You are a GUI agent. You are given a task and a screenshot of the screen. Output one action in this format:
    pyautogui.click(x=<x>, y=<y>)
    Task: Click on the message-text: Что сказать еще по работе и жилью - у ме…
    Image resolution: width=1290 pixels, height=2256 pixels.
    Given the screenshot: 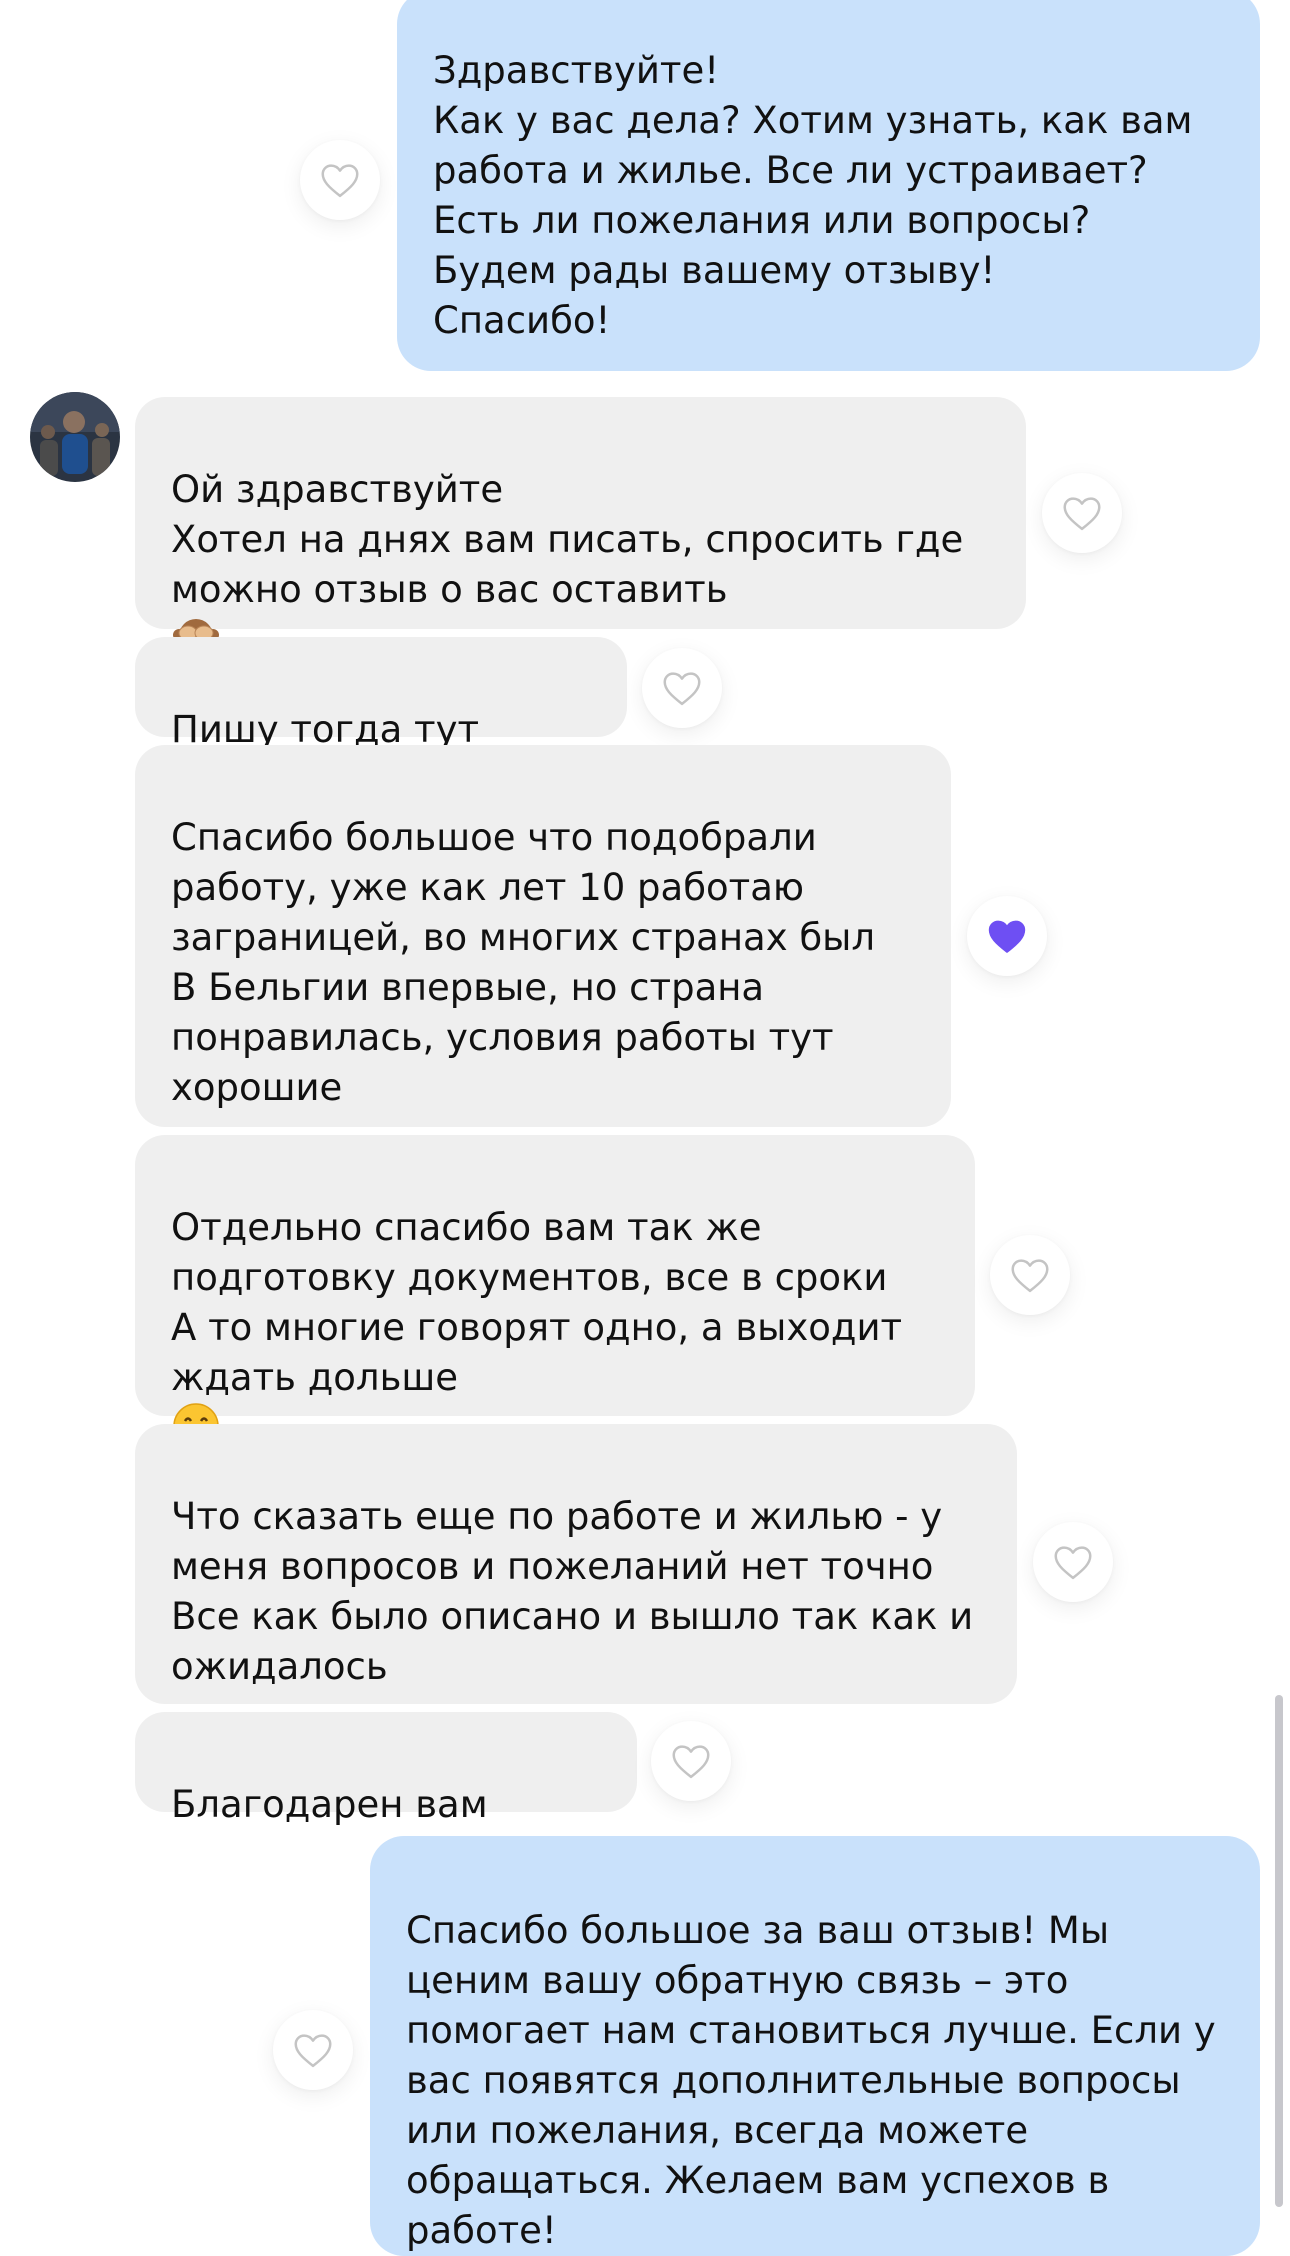 What is the action you would take?
    pyautogui.click(x=572, y=1591)
    